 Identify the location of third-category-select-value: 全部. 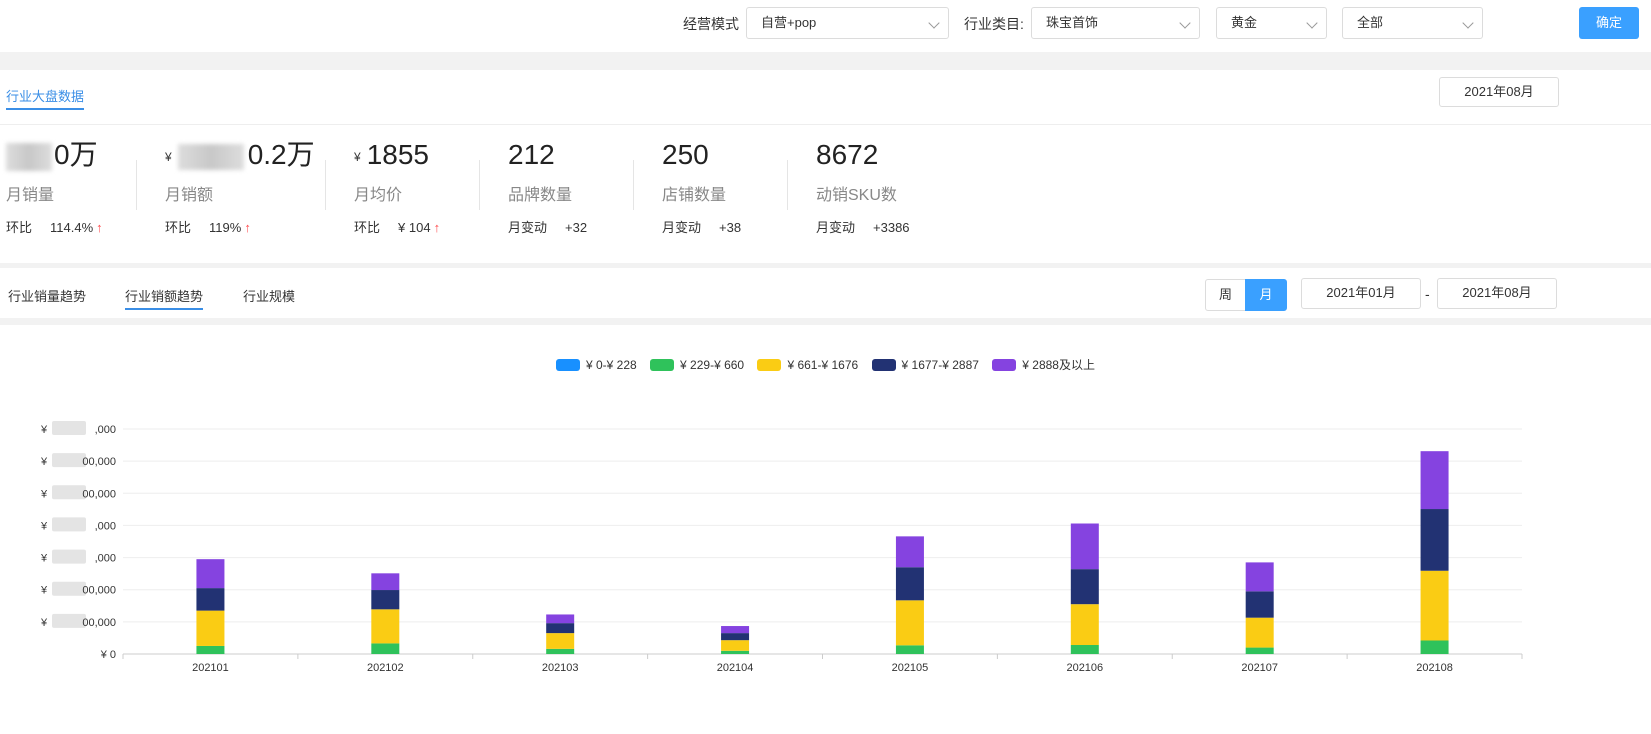
(1370, 22).